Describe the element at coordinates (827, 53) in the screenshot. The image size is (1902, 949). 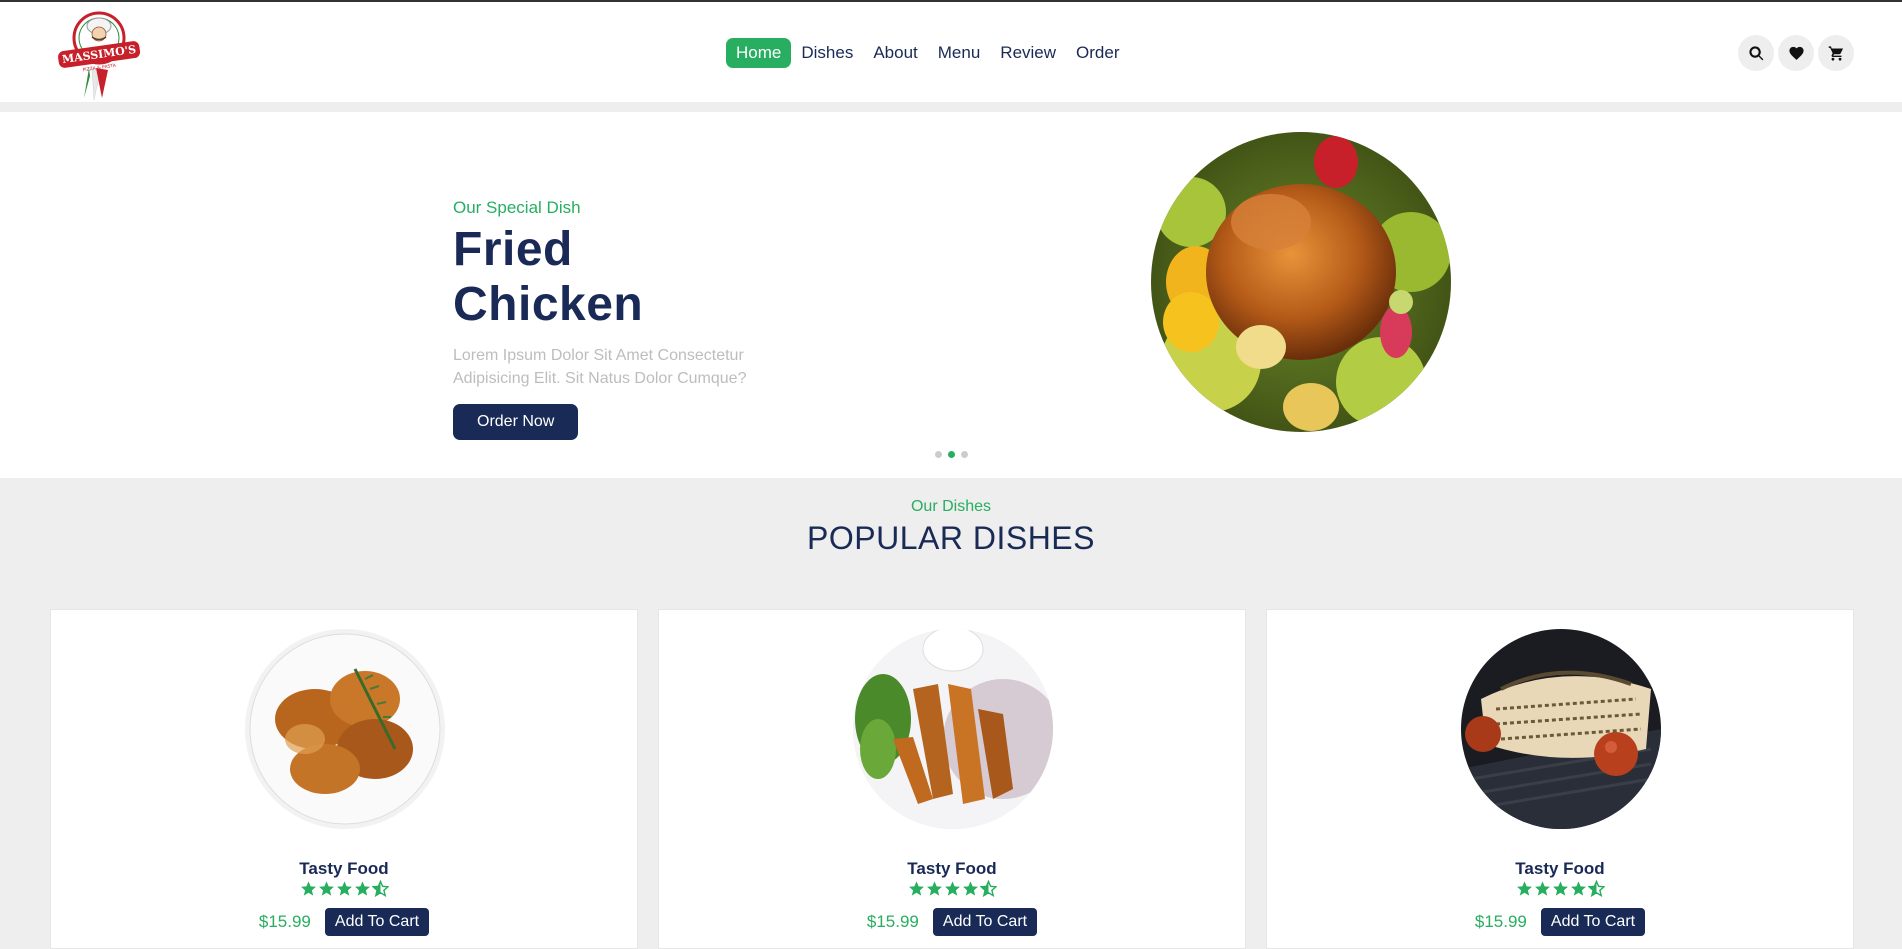
I see `nav-dishes: Dishes` at that location.